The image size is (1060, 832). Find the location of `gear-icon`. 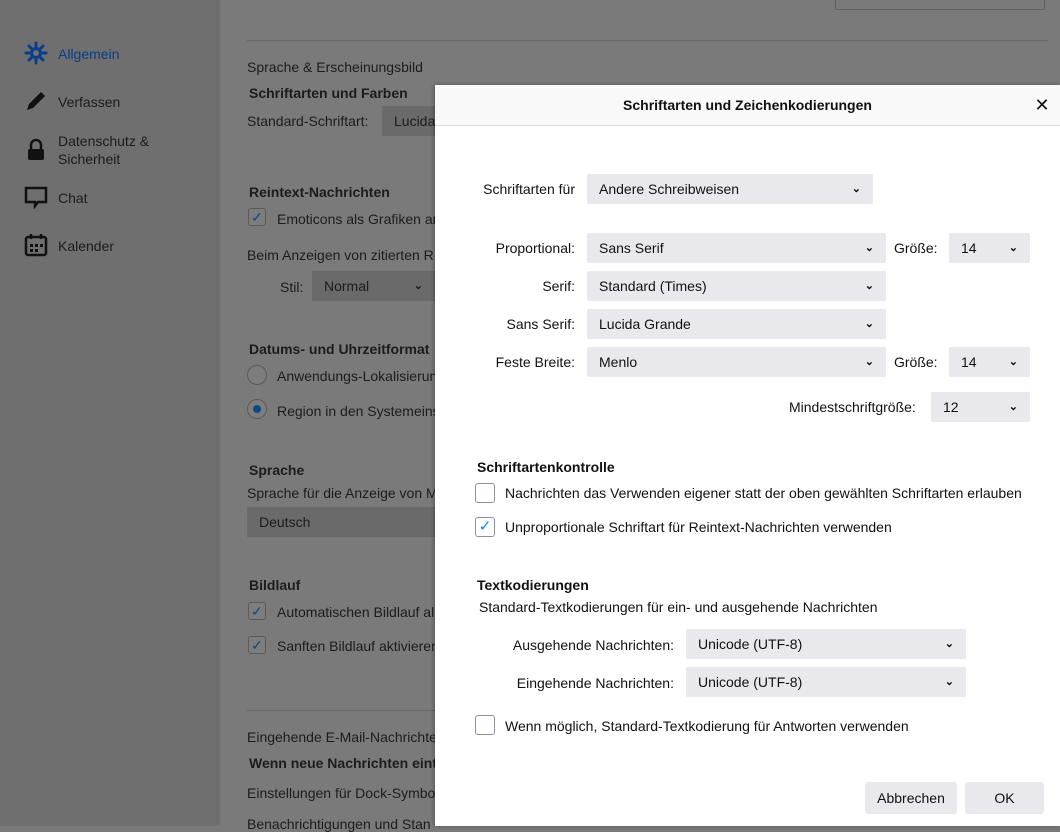

gear-icon is located at coordinates (36, 53).